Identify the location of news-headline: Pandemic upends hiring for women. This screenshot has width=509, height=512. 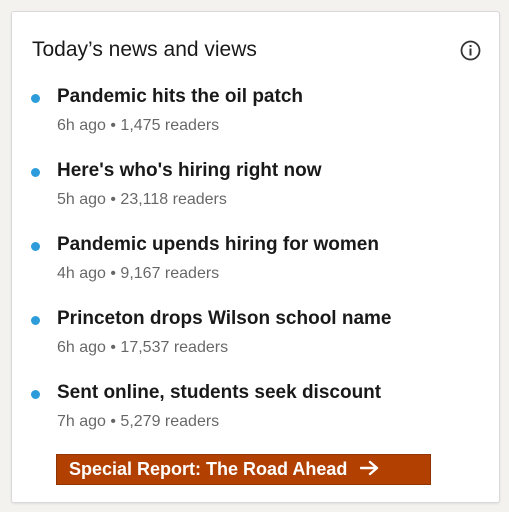
(218, 245).